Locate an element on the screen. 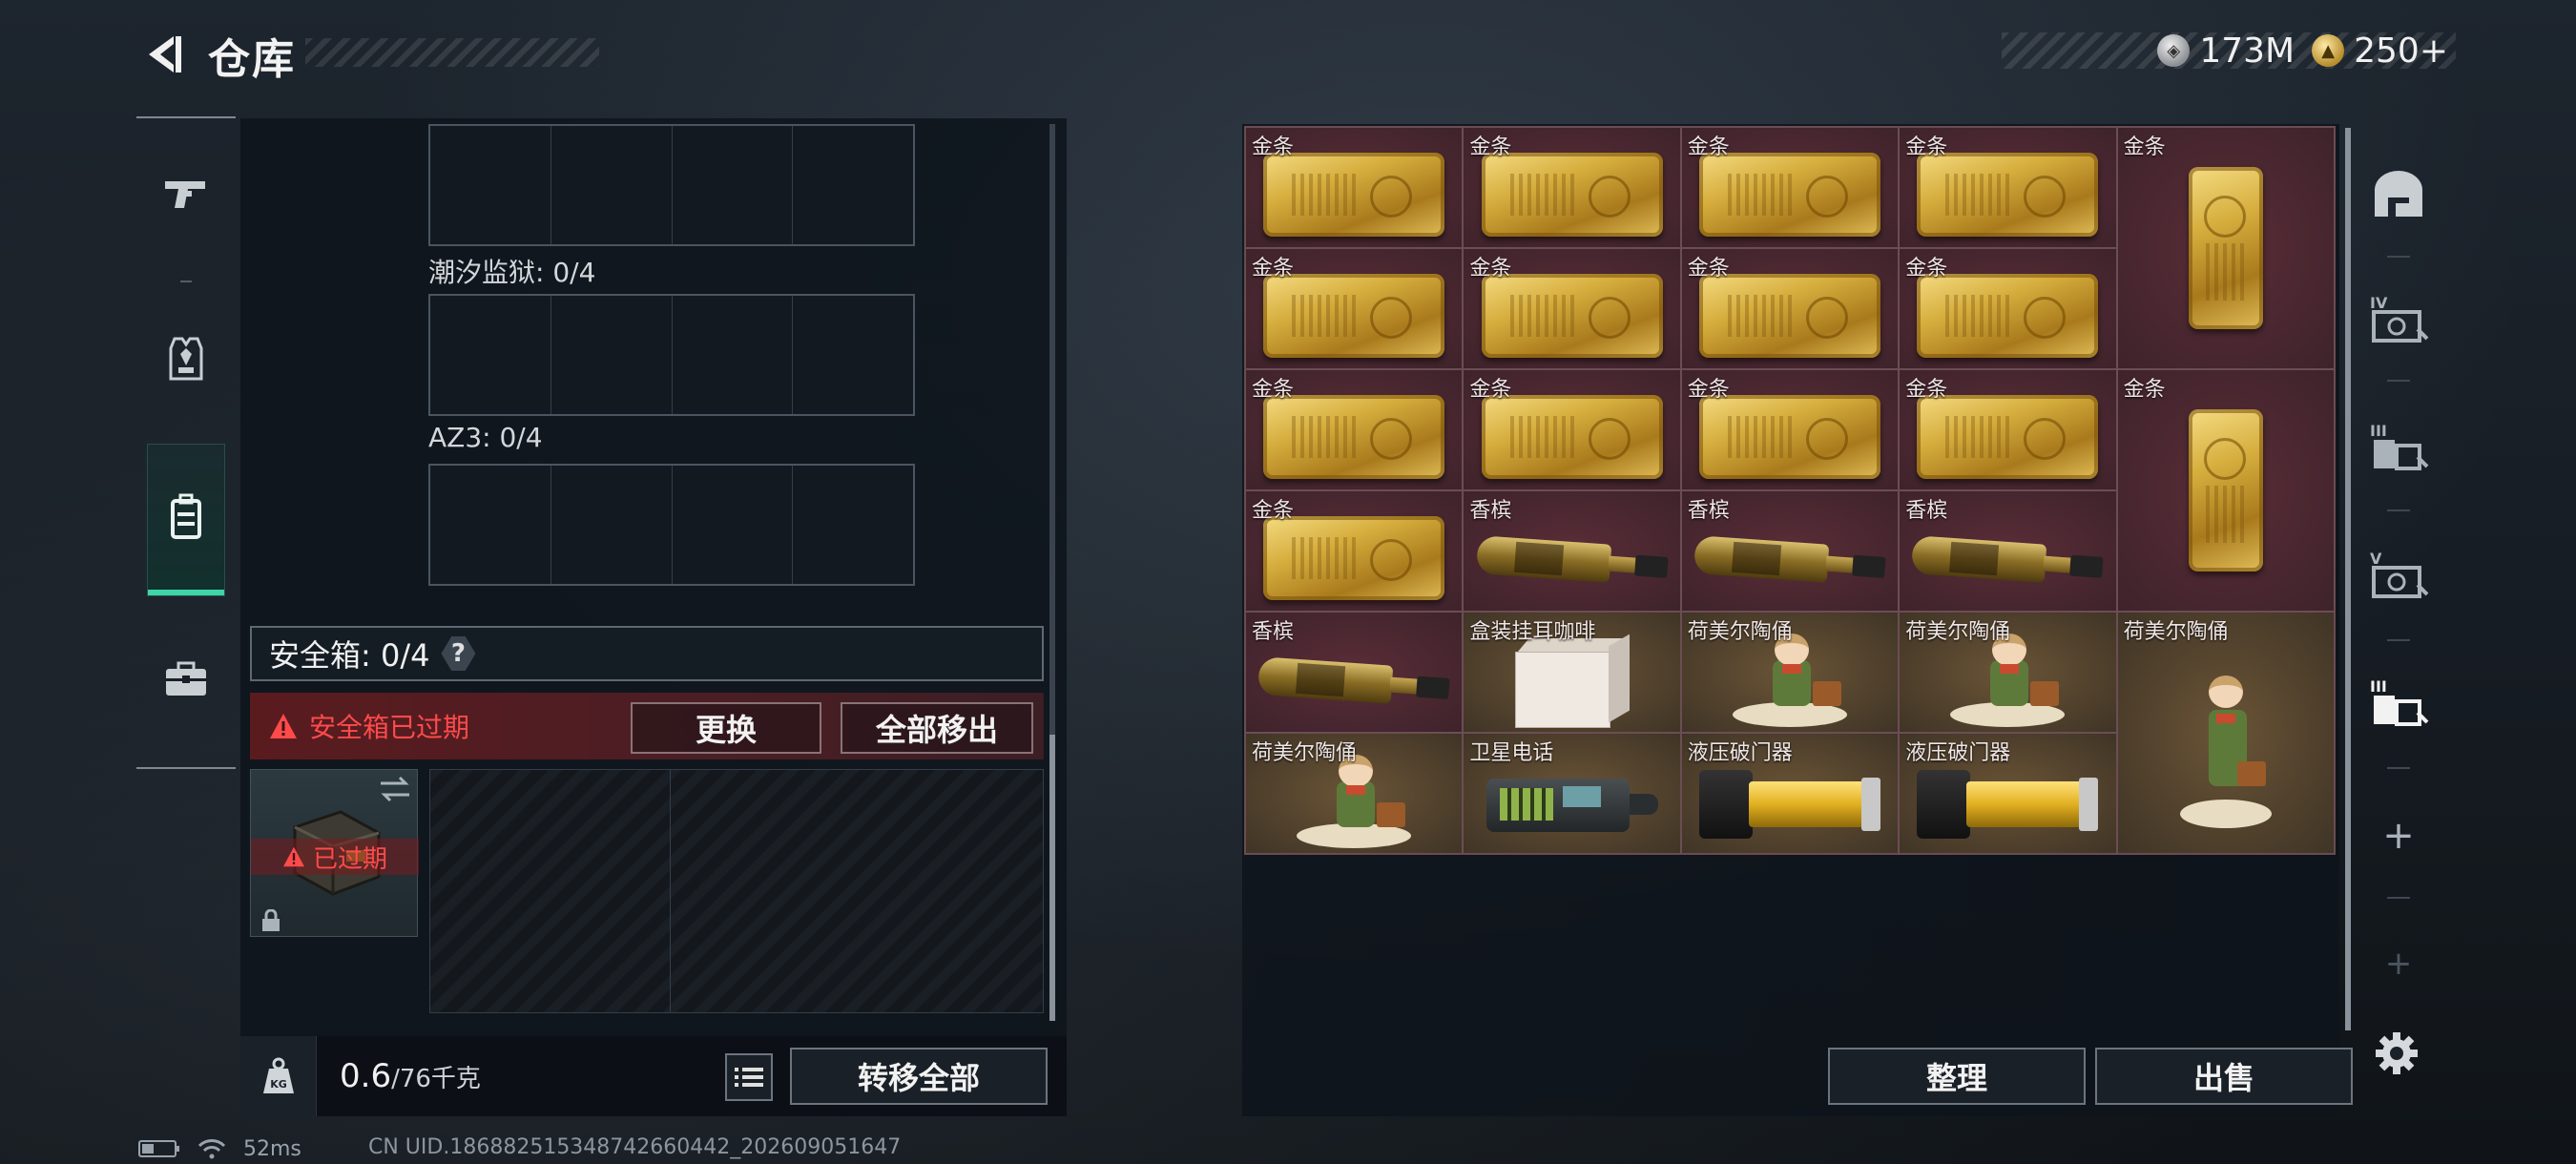 Image resolution: width=2576 pixels, height=1164 pixels. stash-scrollbar is located at coordinates (2348, 579).